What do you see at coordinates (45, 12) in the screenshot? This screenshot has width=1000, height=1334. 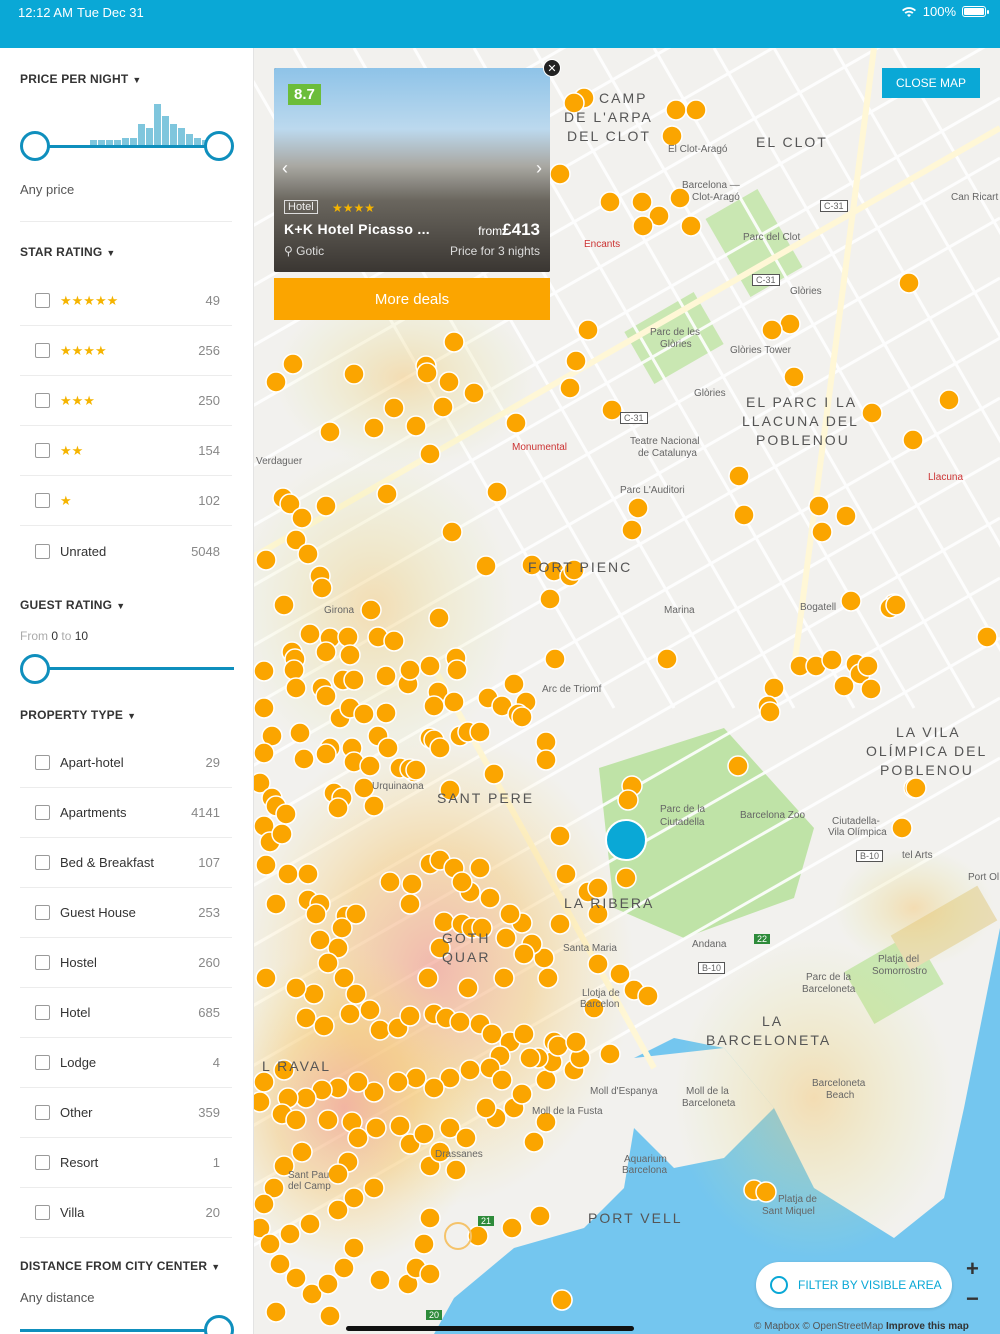 I see `status-time: 12:12 AM` at bounding box center [45, 12].